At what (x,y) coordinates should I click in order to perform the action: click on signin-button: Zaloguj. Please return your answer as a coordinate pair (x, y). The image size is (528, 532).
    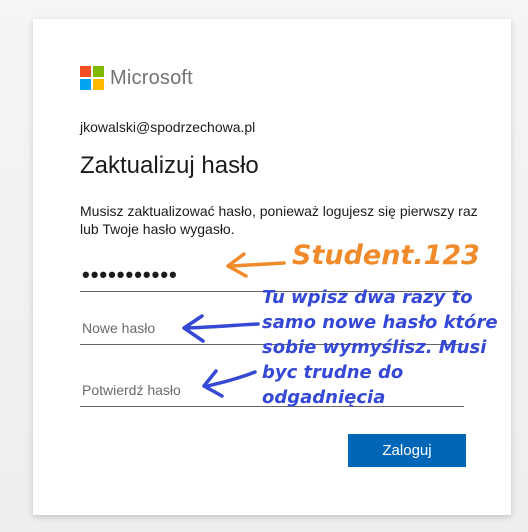
    Looking at the image, I should click on (407, 450).